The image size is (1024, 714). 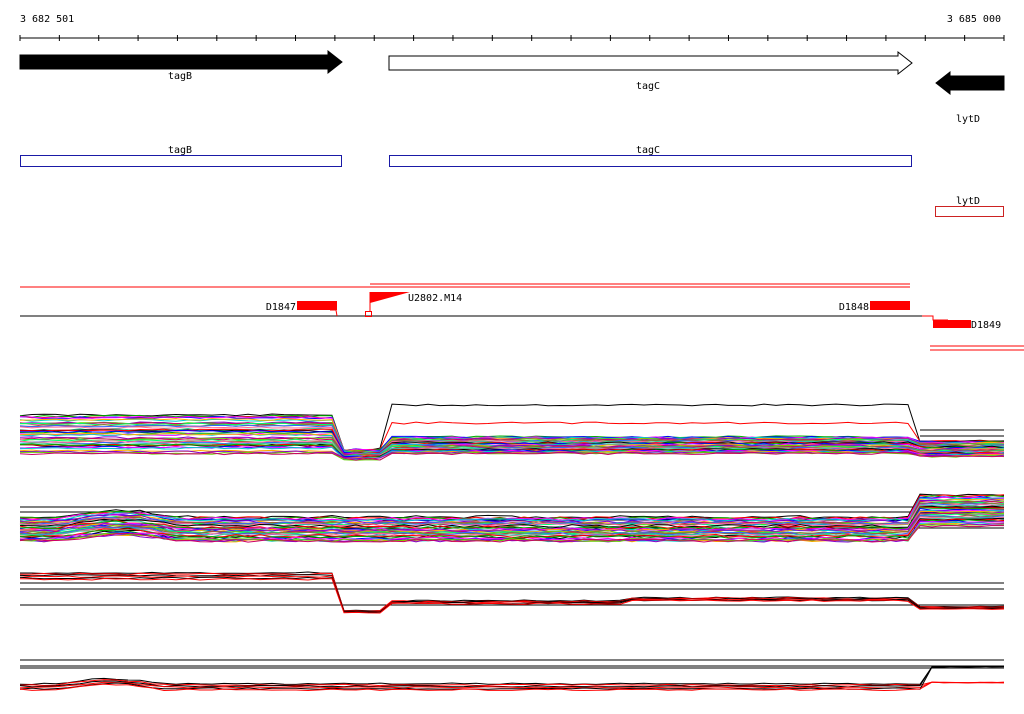 What do you see at coordinates (648, 86) in the screenshot?
I see `gene-label-tagC: tagC` at bounding box center [648, 86].